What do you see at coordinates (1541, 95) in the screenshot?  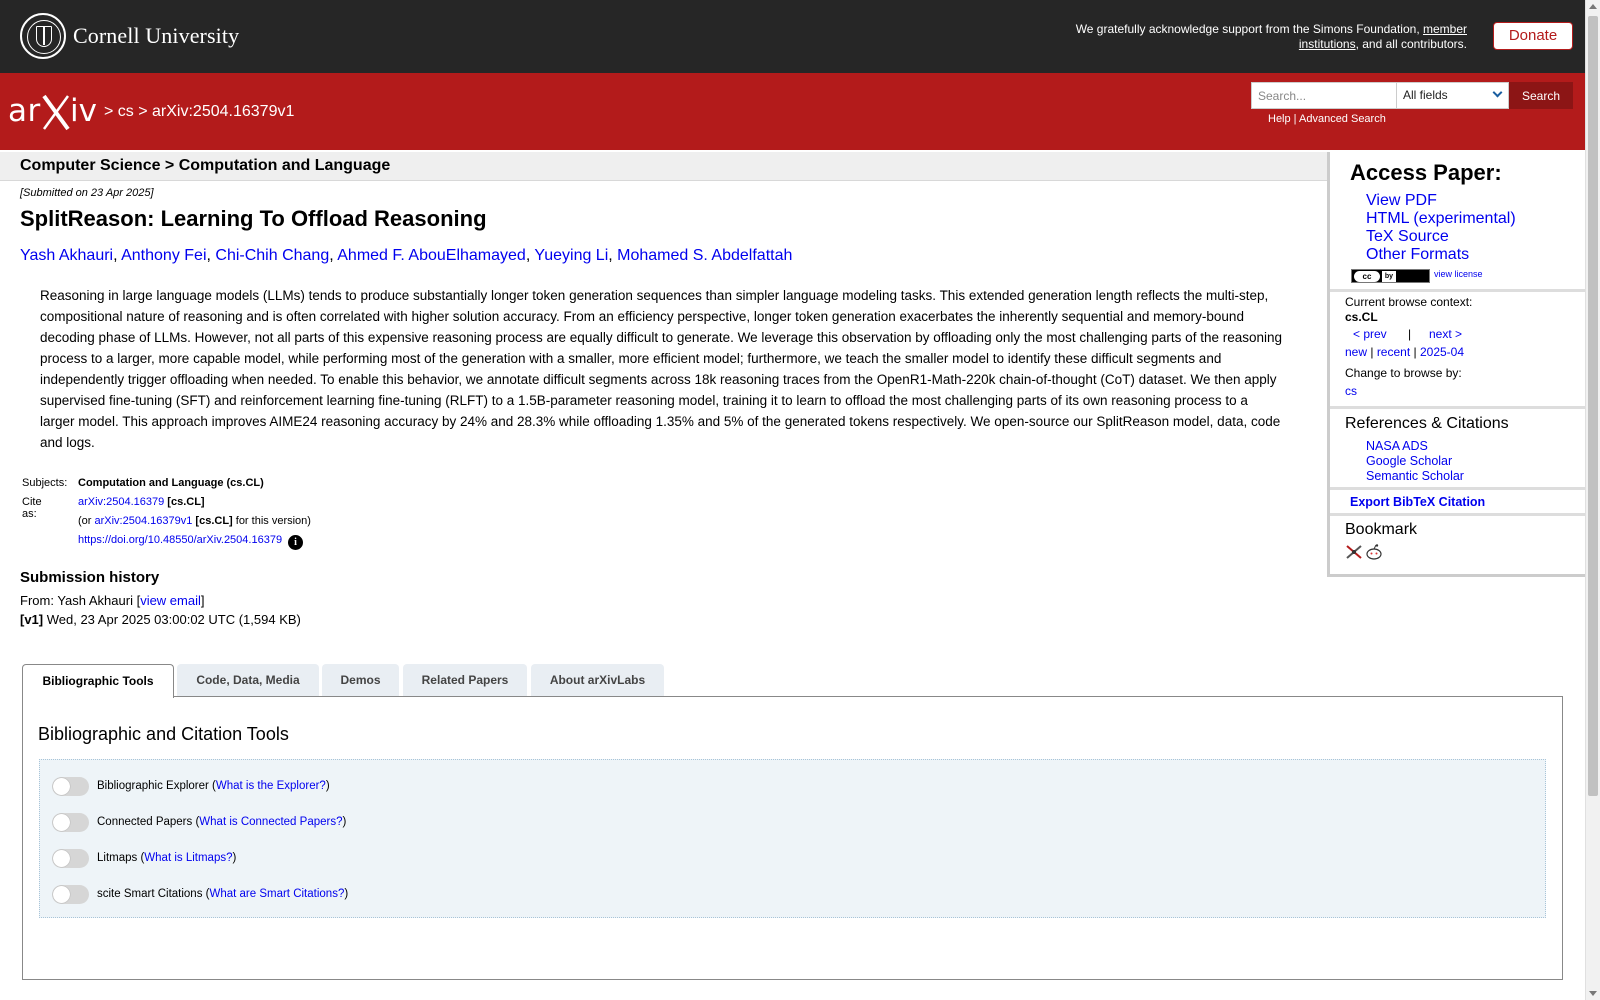 I see `search-button: Search` at bounding box center [1541, 95].